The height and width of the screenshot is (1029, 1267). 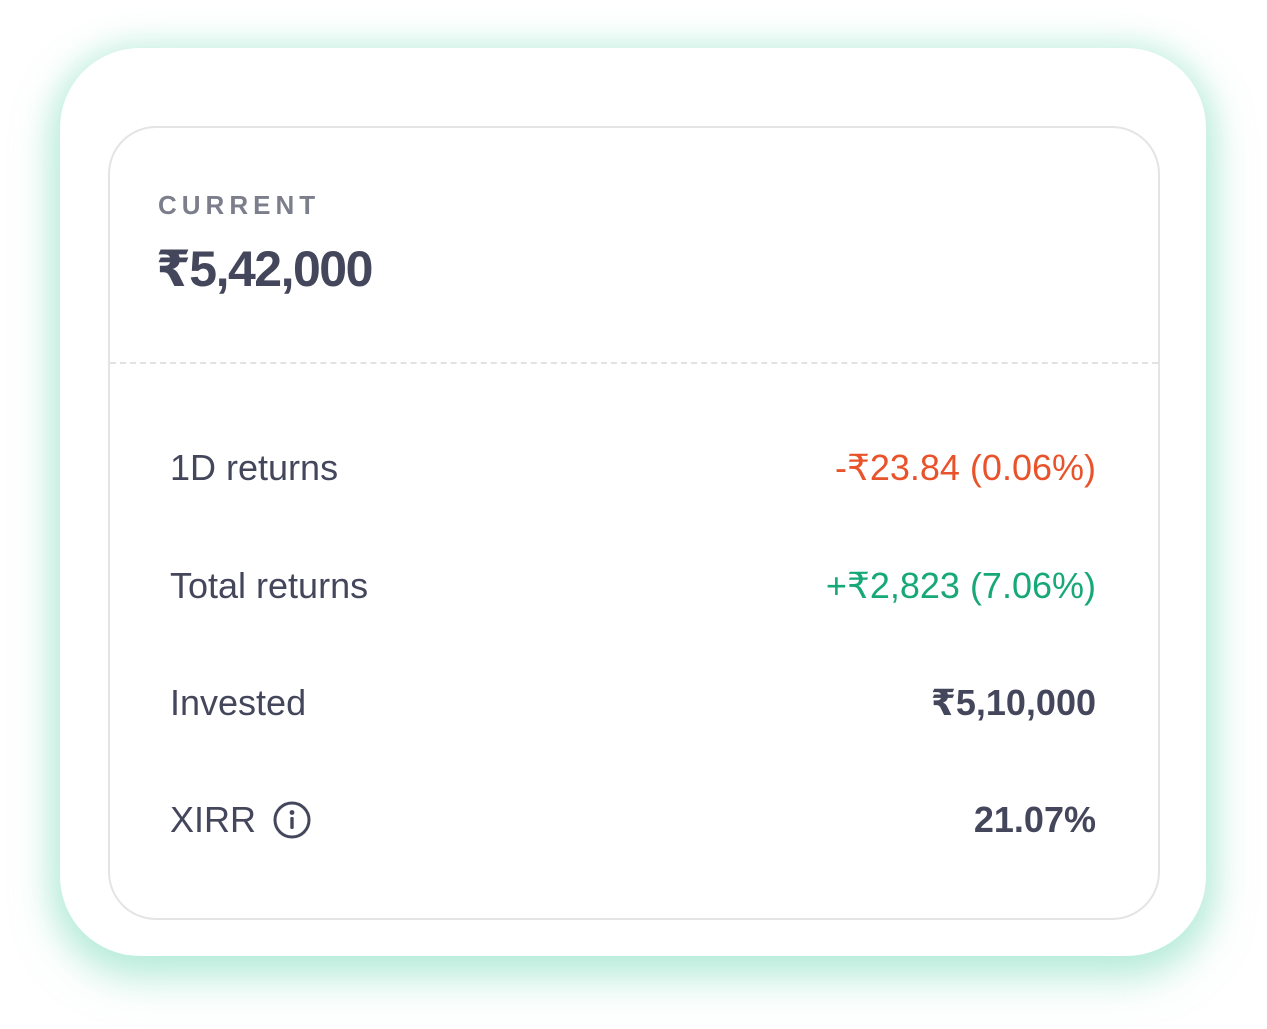 I want to click on row-xirr-label: XIRR, so click(x=213, y=819).